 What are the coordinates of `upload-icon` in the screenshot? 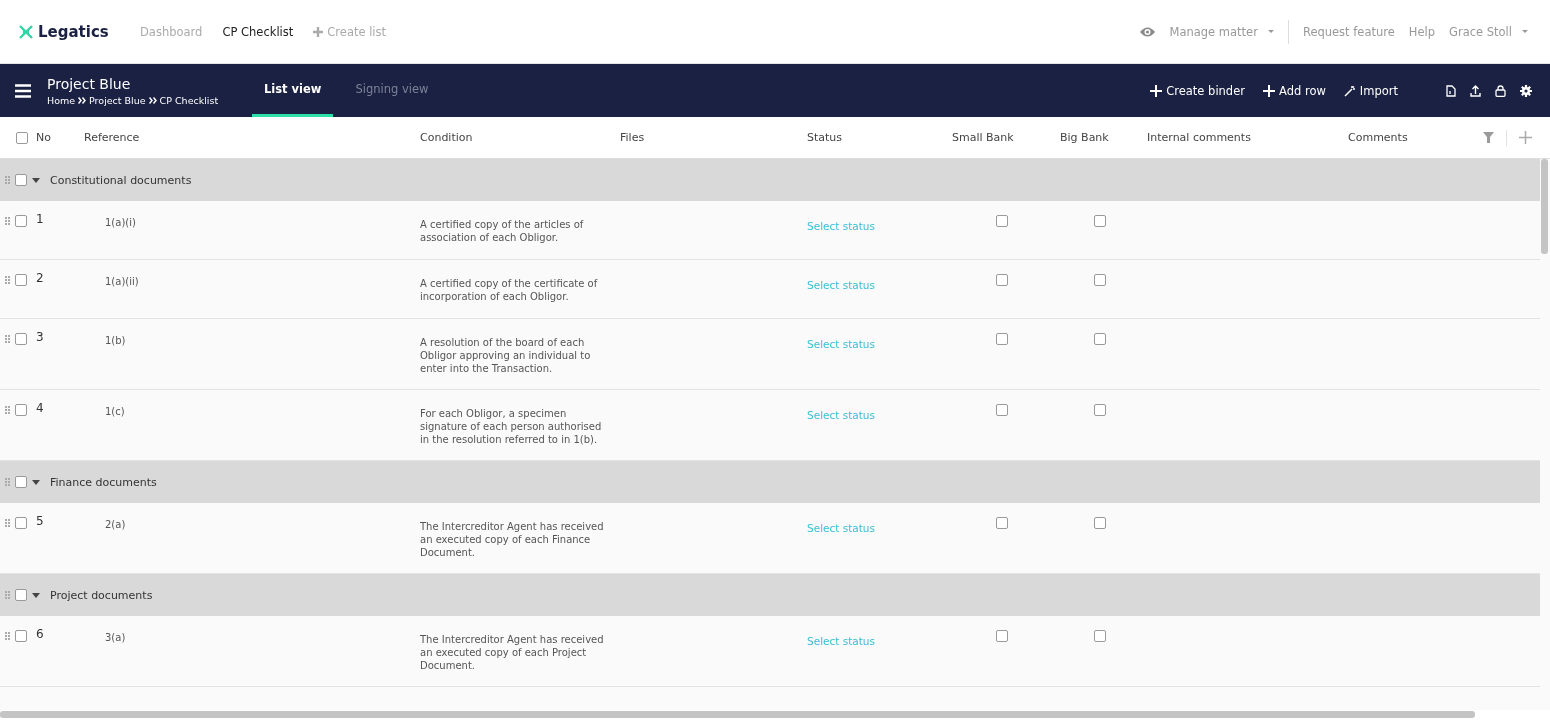 It's located at (1475, 90).